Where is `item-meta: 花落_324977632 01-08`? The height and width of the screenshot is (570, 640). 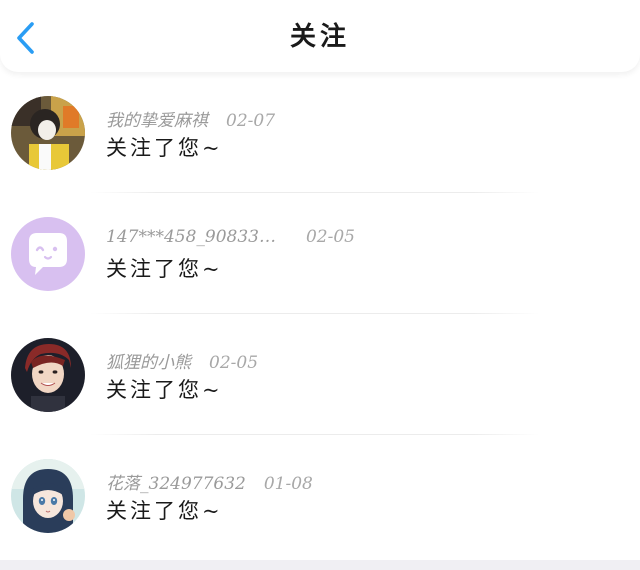
item-meta: 花落_324977632 01-08 is located at coordinates (209, 481).